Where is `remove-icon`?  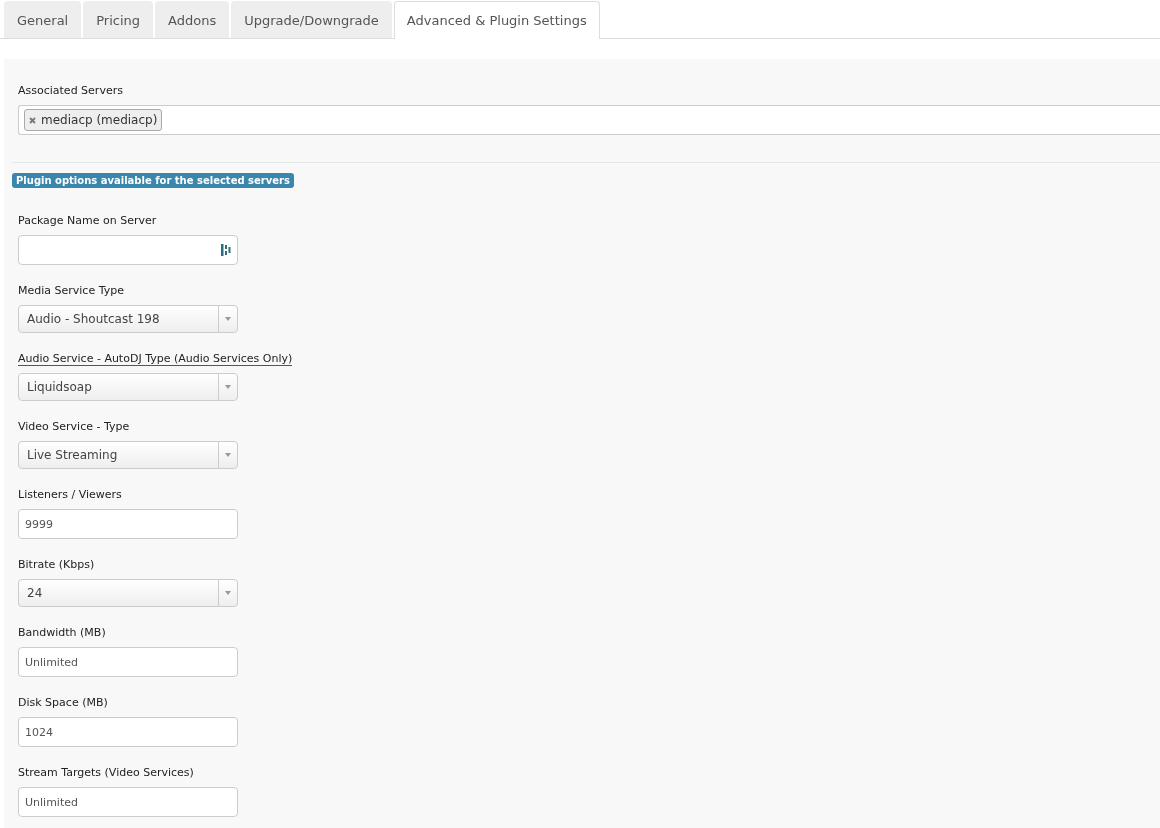 remove-icon is located at coordinates (32, 120).